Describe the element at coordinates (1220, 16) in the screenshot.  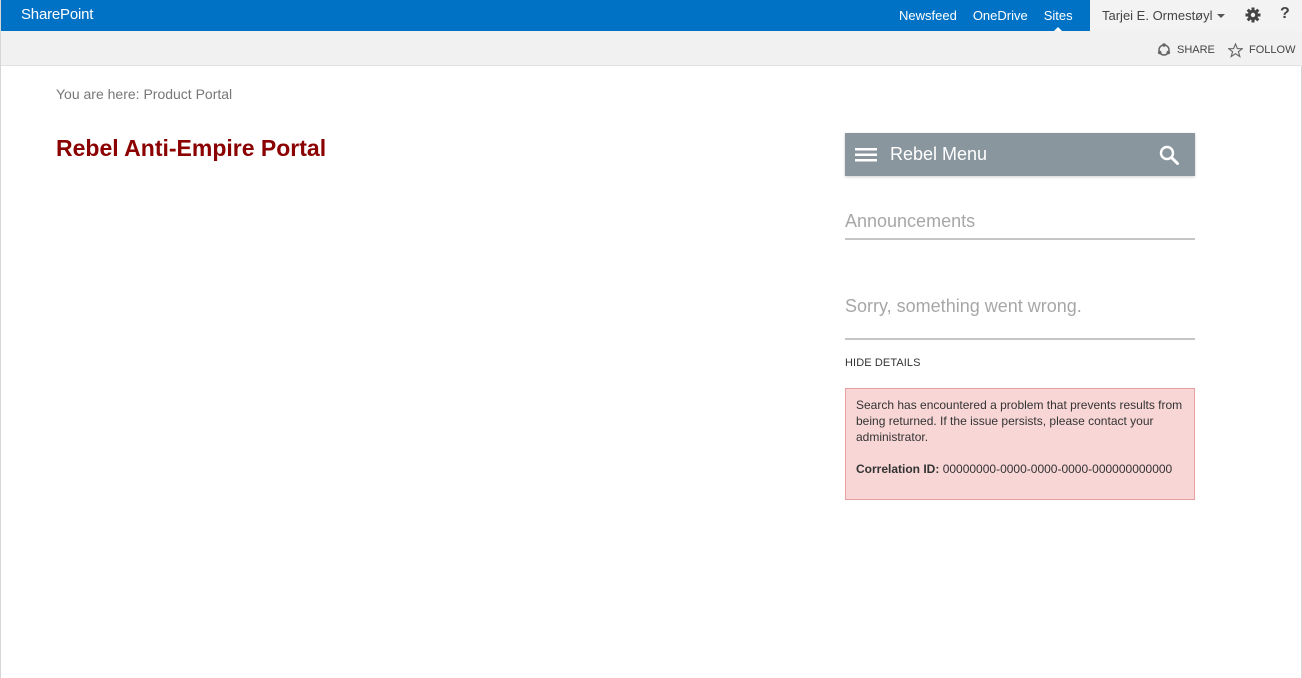
I see `chevron-down-icon` at that location.